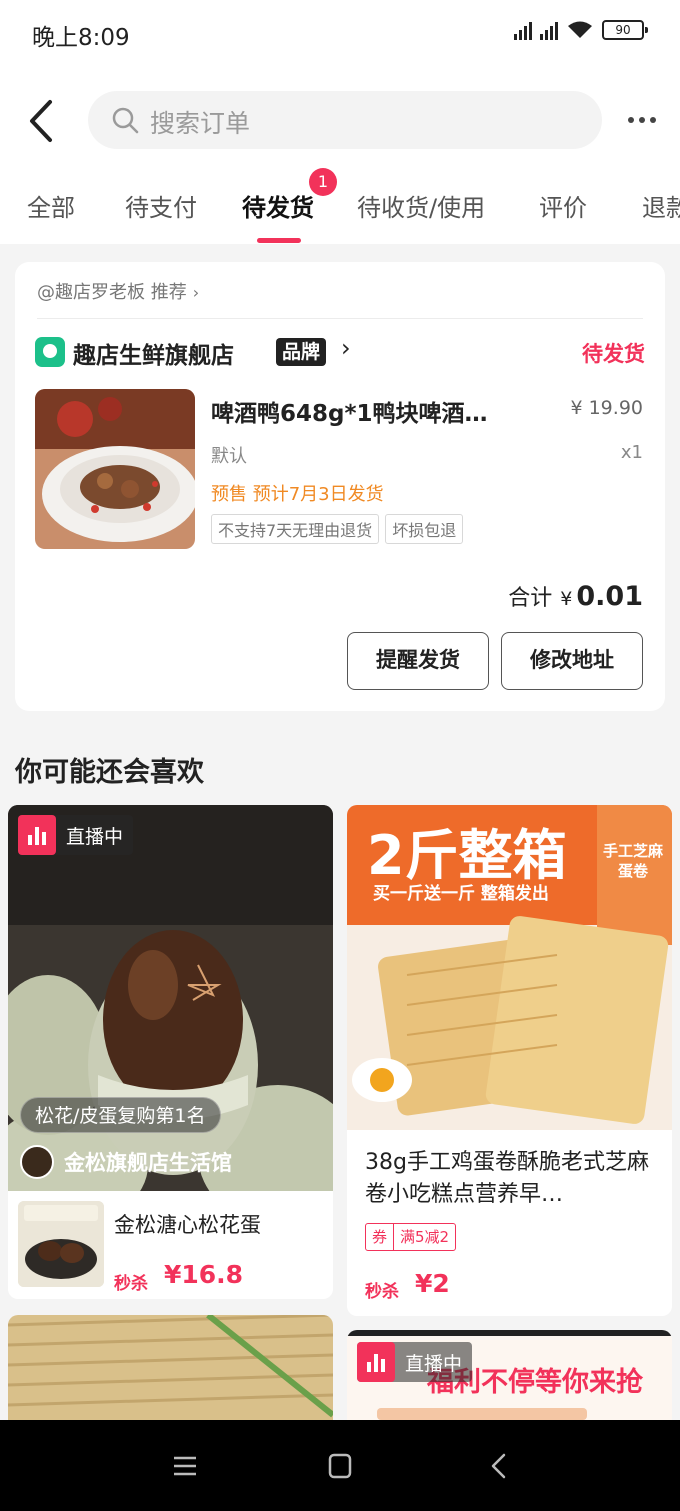 The width and height of the screenshot is (680, 1511). I want to click on back-nav-icon, so click(499, 1466).